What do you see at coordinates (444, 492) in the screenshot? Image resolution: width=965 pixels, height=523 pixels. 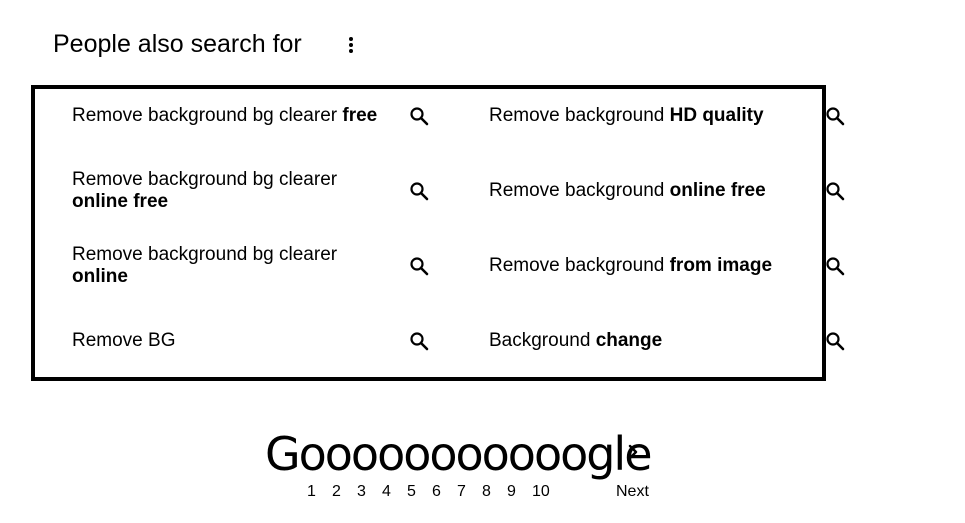 I see `page-link-6: 6` at bounding box center [444, 492].